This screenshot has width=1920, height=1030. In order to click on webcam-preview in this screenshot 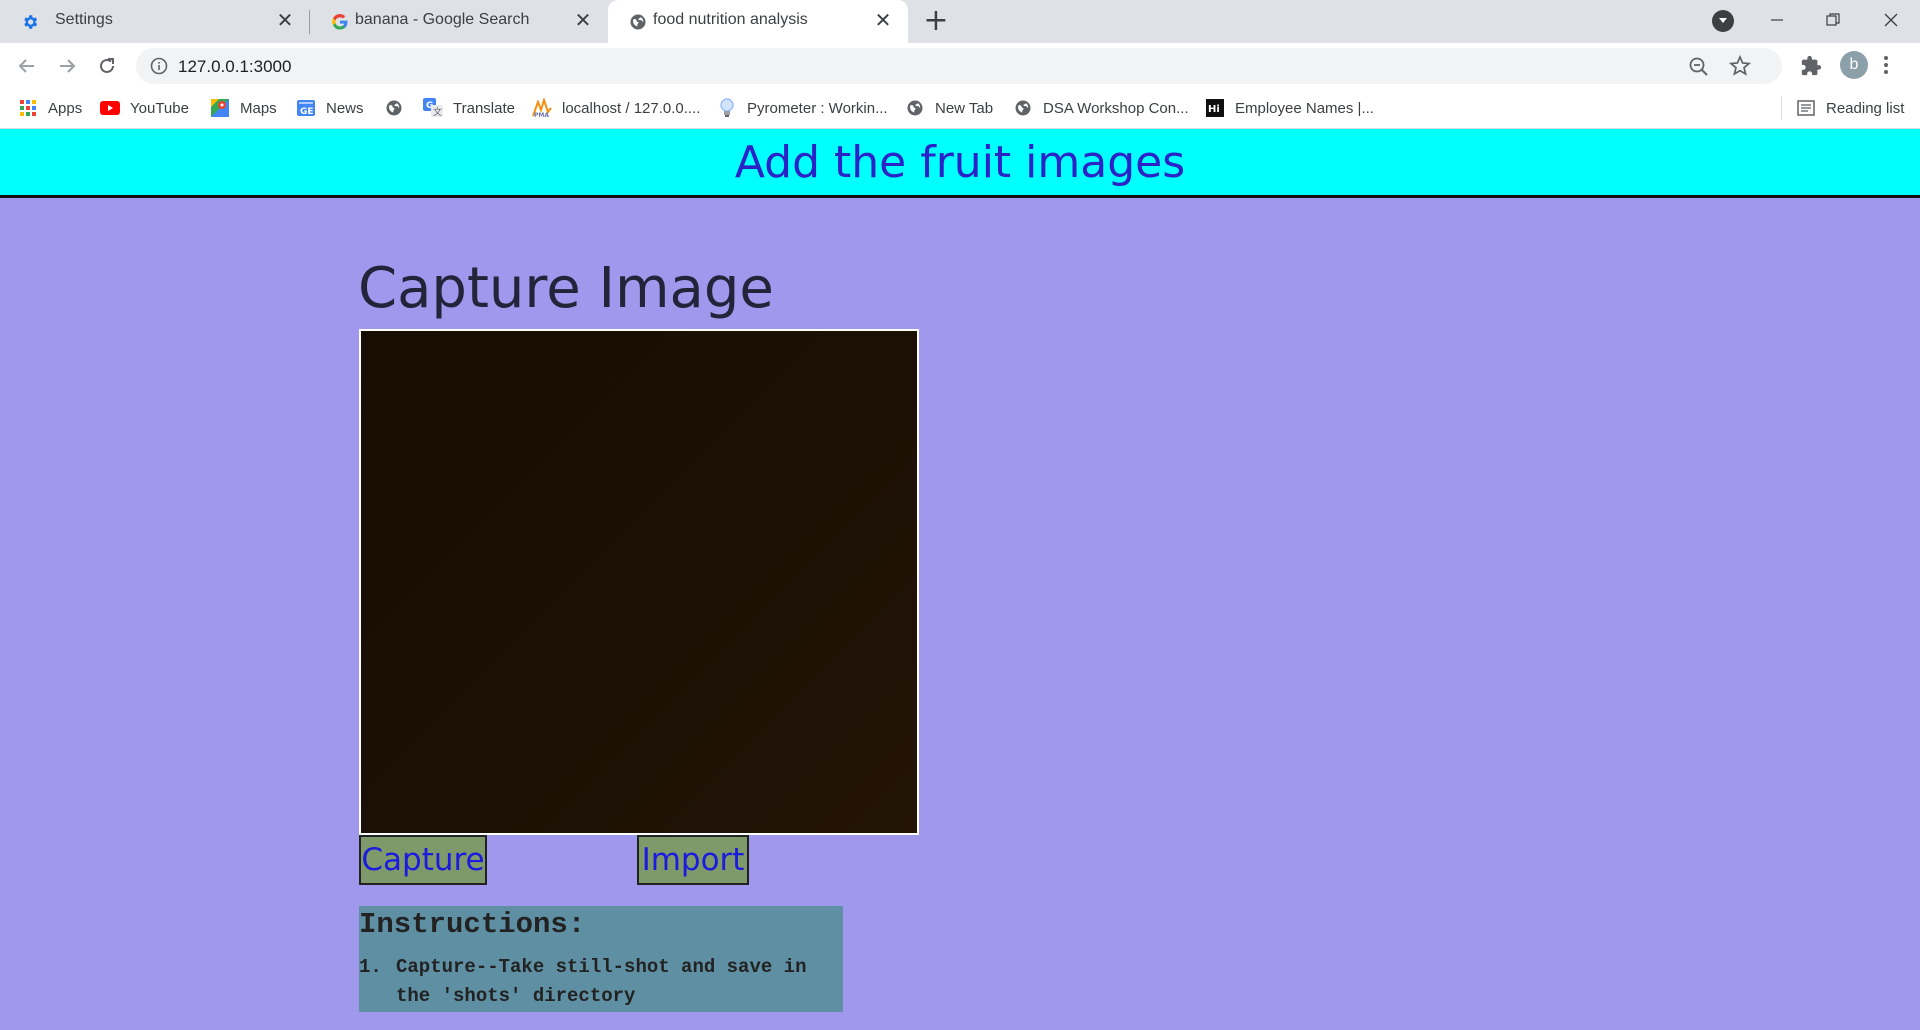, I will do `click(639, 582)`.